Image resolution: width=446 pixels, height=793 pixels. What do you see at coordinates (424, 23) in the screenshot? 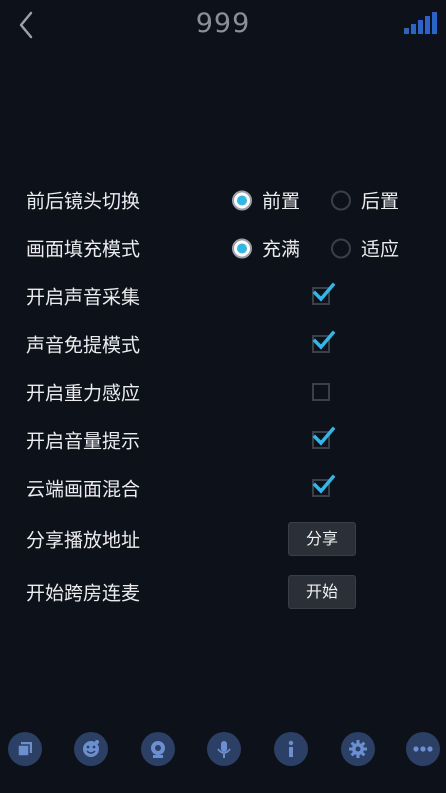
I see `signal-strength-icon` at bounding box center [424, 23].